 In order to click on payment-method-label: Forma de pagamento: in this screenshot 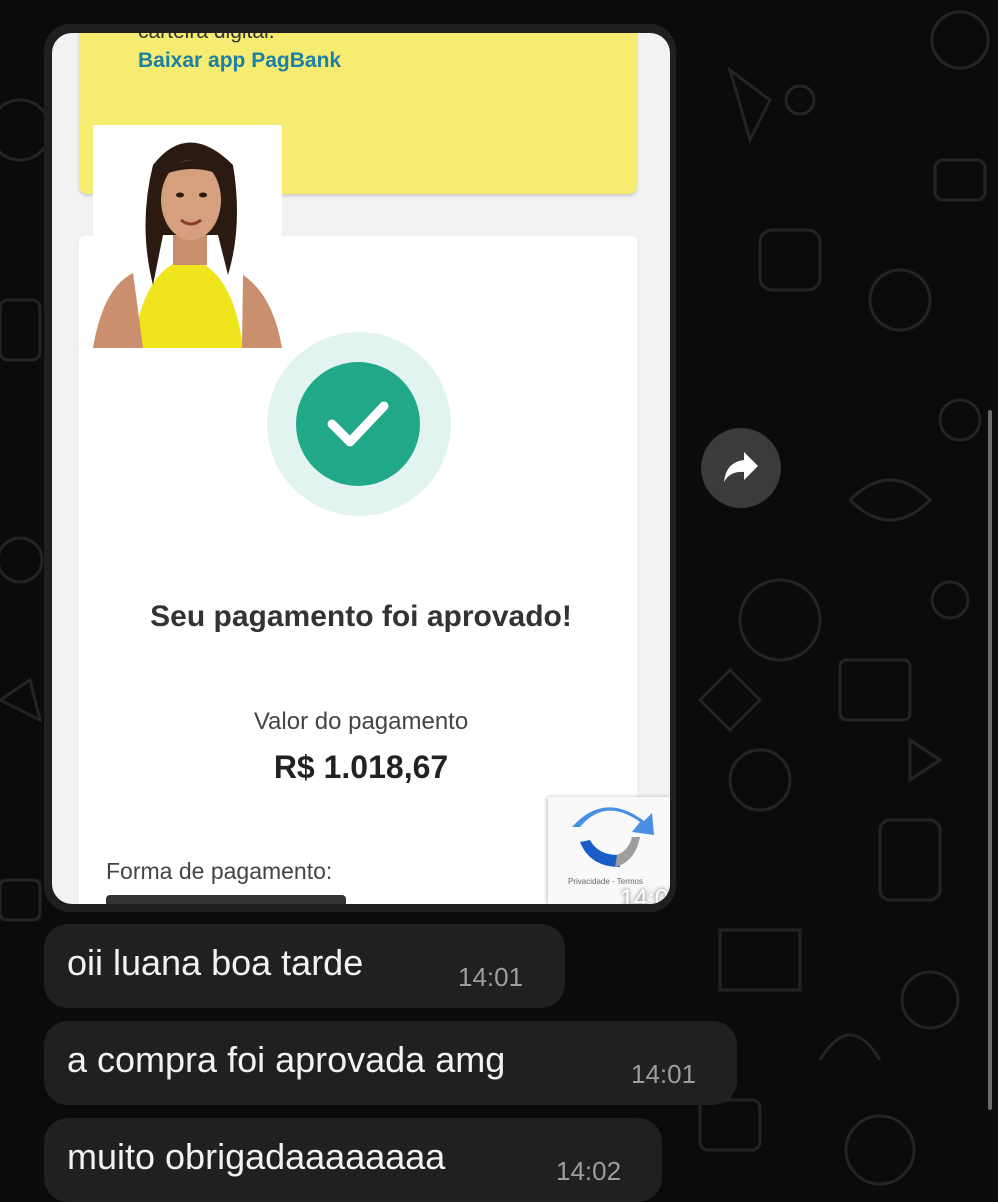, I will do `click(219, 871)`.